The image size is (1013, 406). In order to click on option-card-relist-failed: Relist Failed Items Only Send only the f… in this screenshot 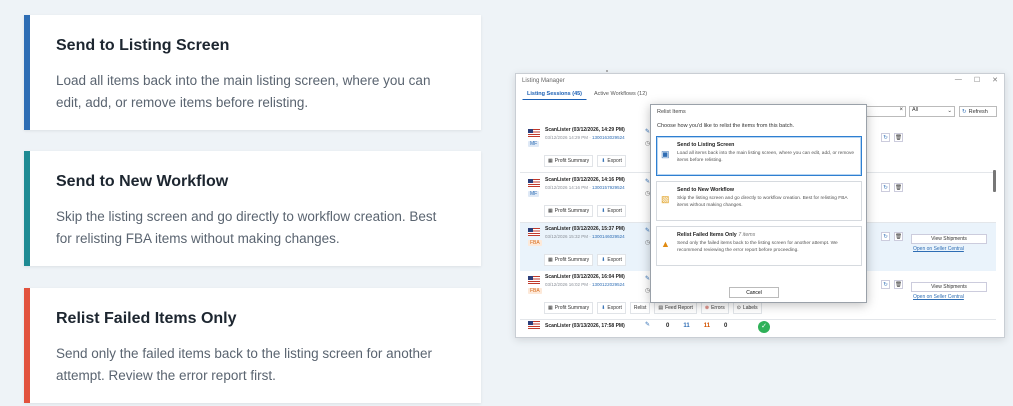, I will do `click(252, 345)`.